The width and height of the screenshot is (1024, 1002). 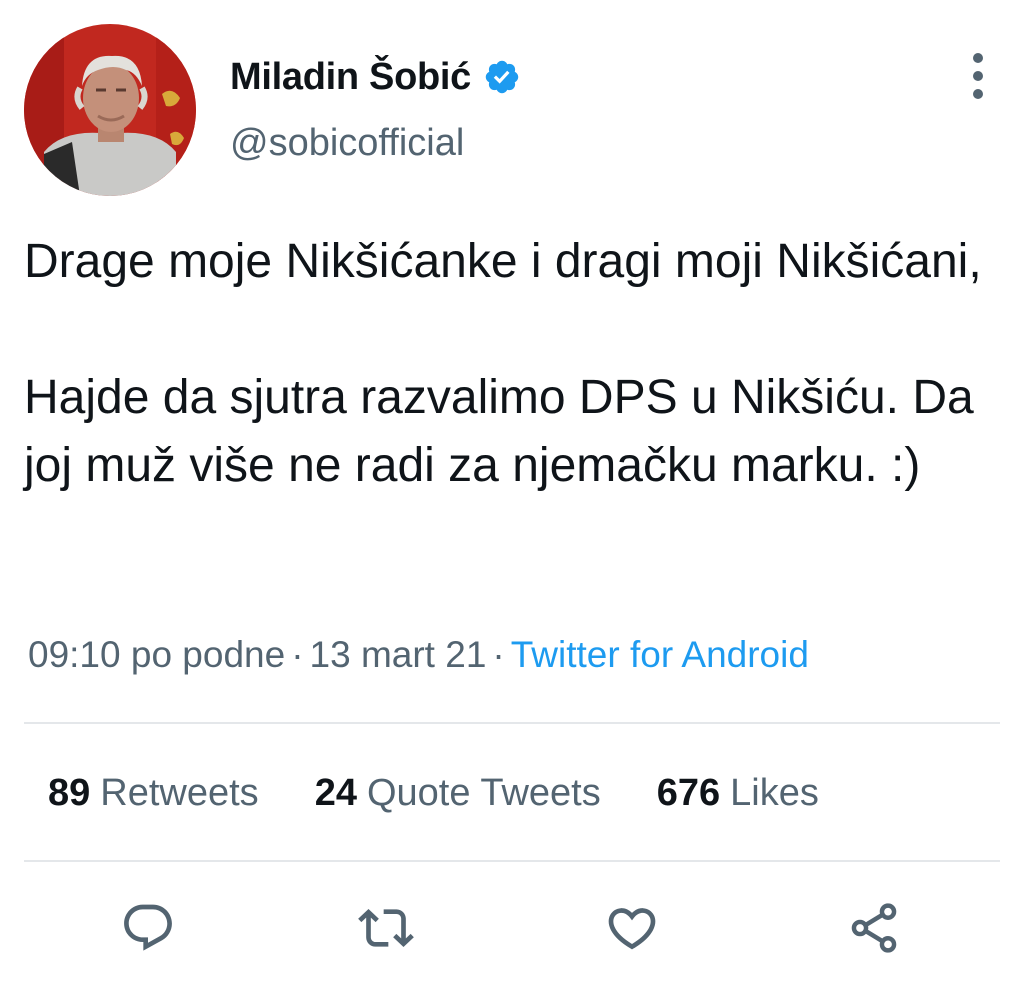 I want to click on more-options-icon, so click(x=978, y=76).